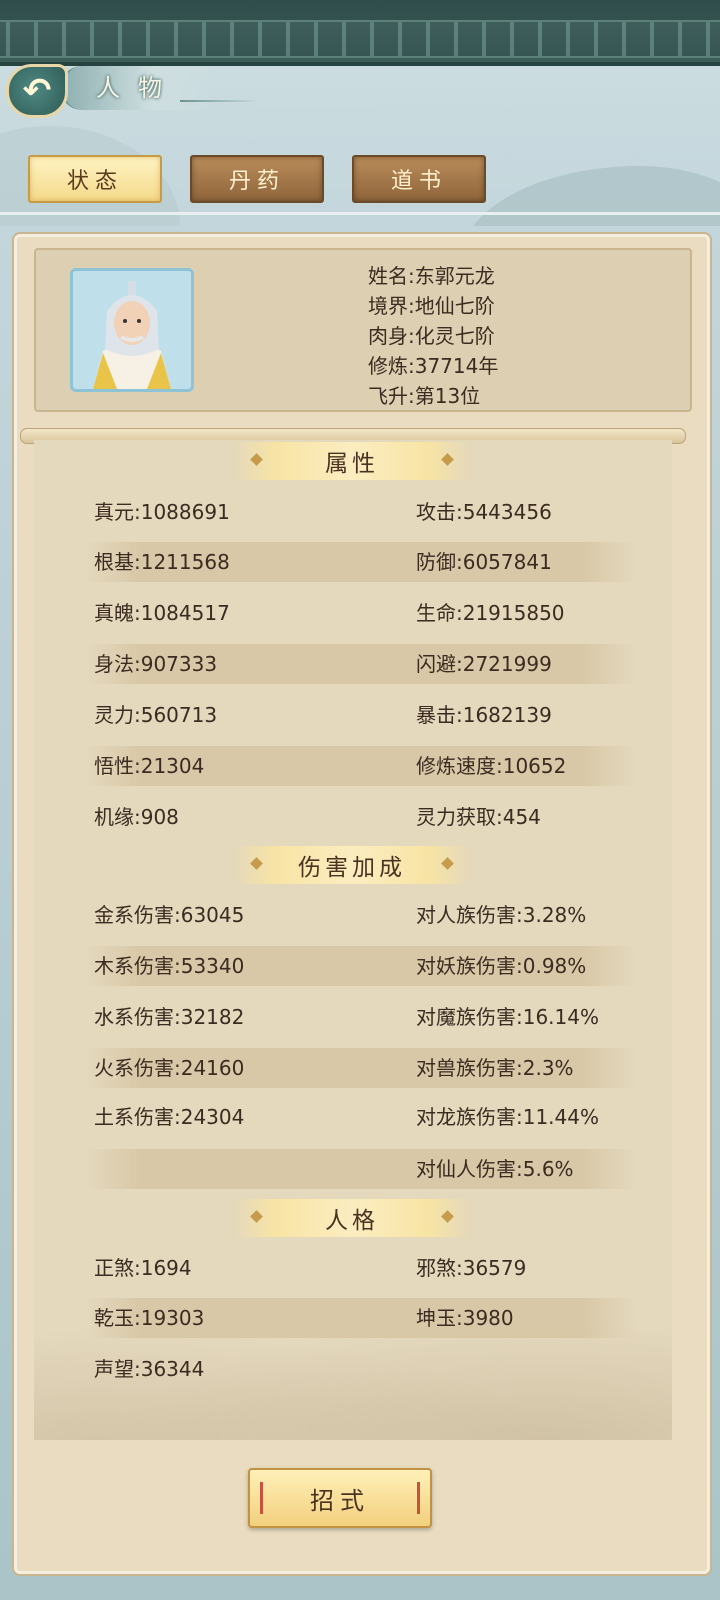 Image resolution: width=720 pixels, height=1600 pixels. What do you see at coordinates (149, 1369) in the screenshot?
I see `stat-row: 声望:36344` at bounding box center [149, 1369].